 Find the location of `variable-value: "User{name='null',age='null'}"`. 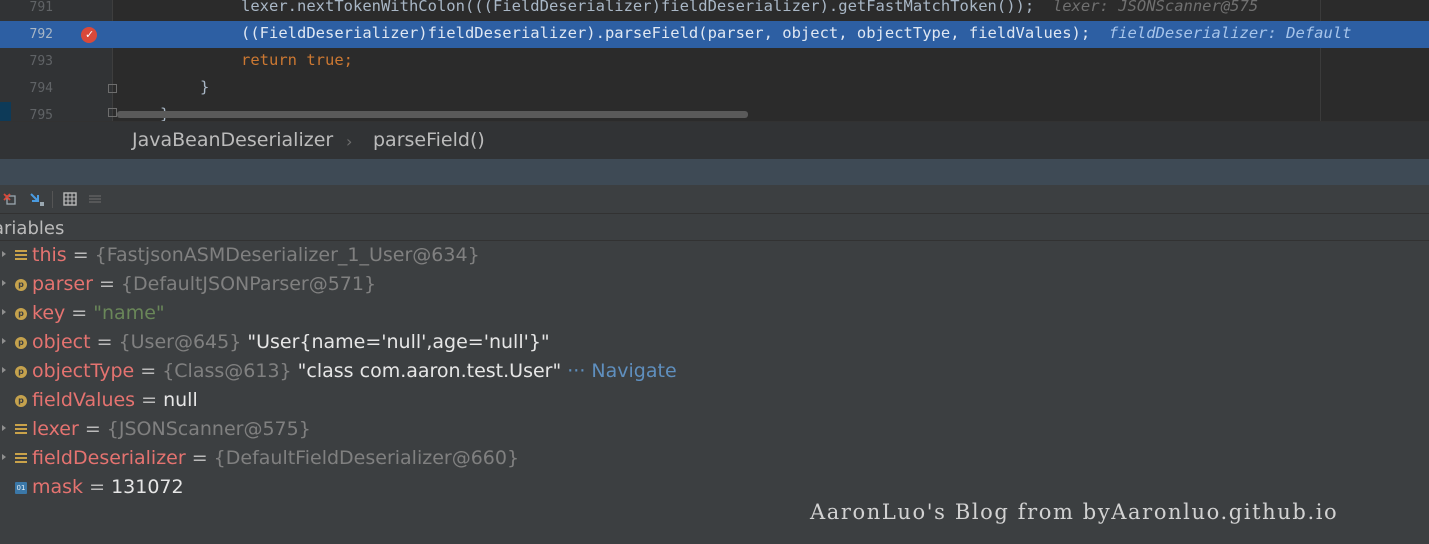

variable-value: "User{name='null',age='null'}" is located at coordinates (395, 342).